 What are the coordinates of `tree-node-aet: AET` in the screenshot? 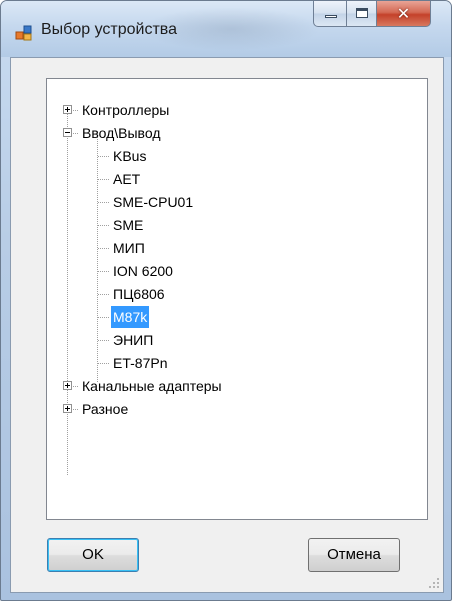 It's located at (237, 179).